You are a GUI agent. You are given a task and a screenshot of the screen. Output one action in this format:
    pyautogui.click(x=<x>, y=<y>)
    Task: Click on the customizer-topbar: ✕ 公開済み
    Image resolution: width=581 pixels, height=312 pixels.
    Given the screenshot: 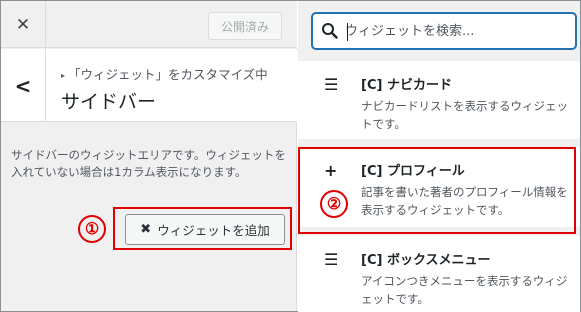 What is the action you would take?
    pyautogui.click(x=149, y=24)
    